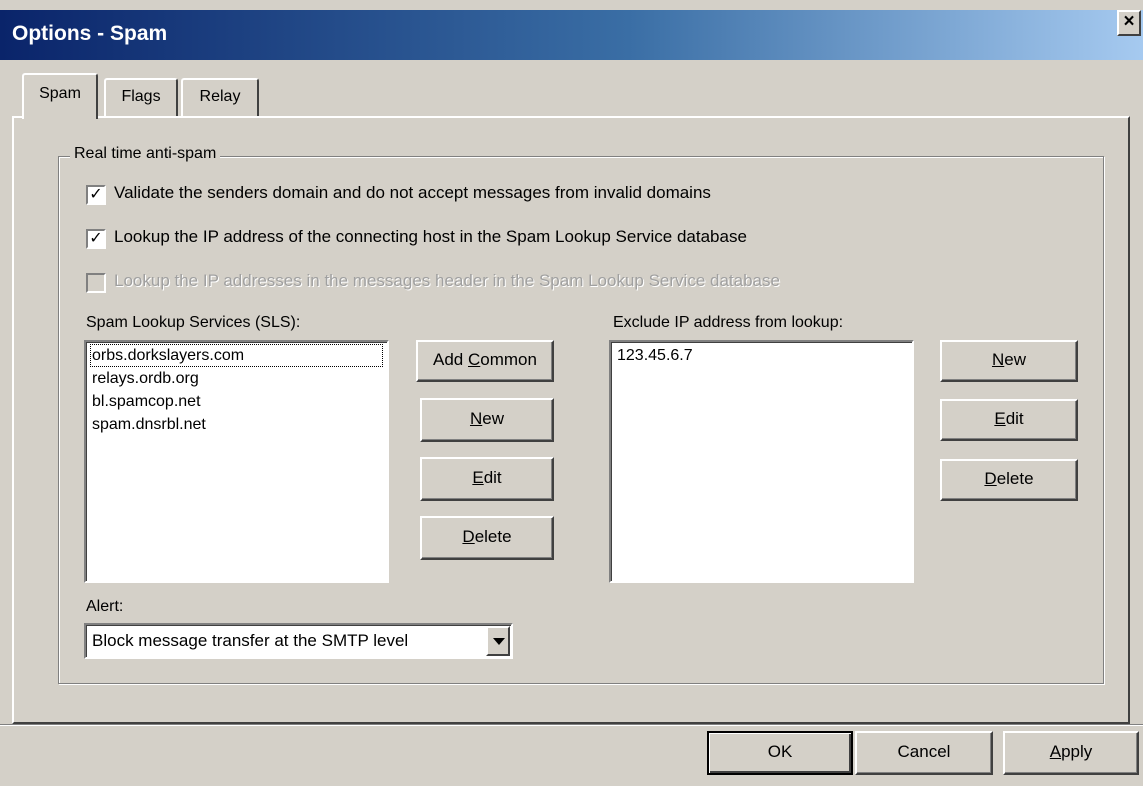 The width and height of the screenshot is (1143, 786). What do you see at coordinates (508, 359) in the screenshot?
I see `add-common-label-post: ommon` at bounding box center [508, 359].